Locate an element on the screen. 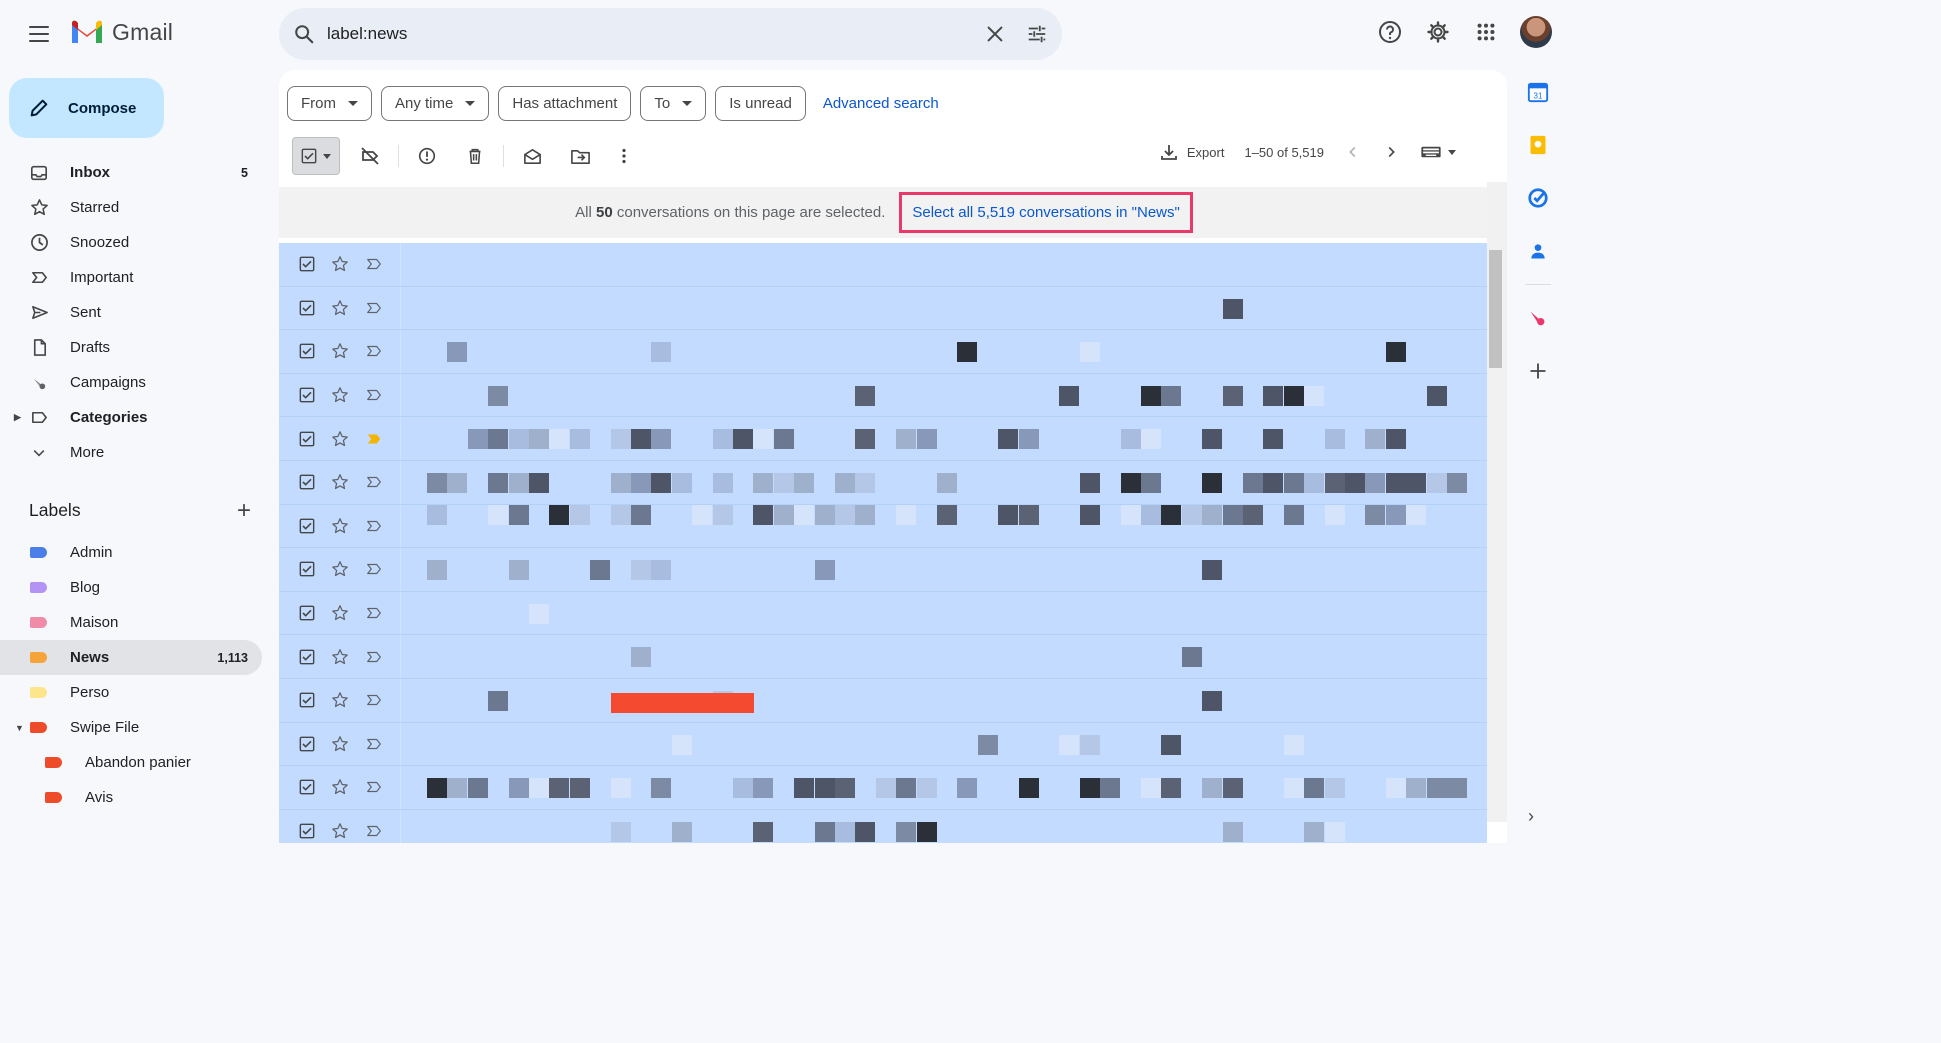 This screenshot has width=1941, height=1043. sidebar-item-starred: Starred is located at coordinates (131, 207).